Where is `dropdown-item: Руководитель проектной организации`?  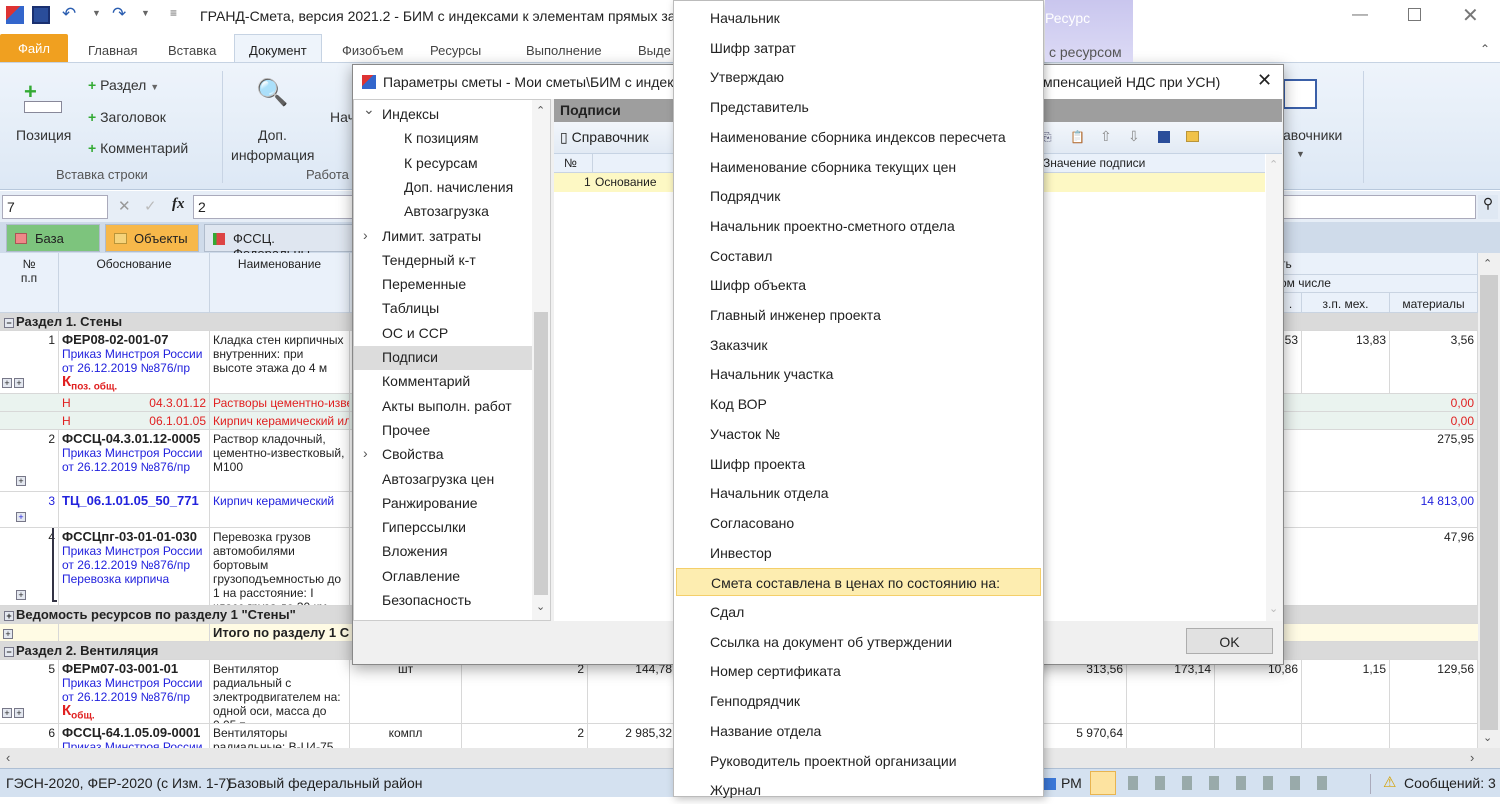
dropdown-item: Руководитель проектной организации is located at coordinates (858, 761).